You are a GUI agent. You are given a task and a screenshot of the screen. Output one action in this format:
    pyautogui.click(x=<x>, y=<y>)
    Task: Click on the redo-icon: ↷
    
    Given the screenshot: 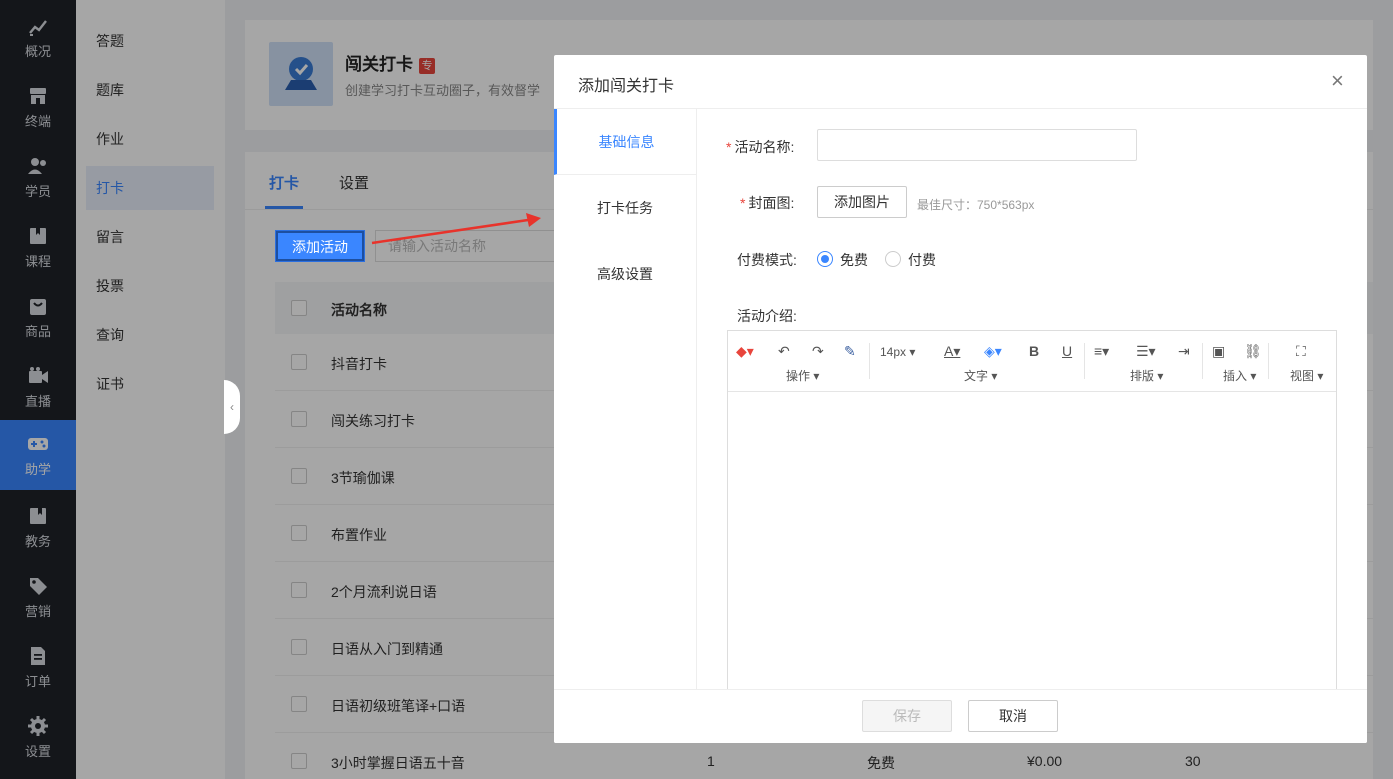 What is the action you would take?
    pyautogui.click(x=818, y=351)
    